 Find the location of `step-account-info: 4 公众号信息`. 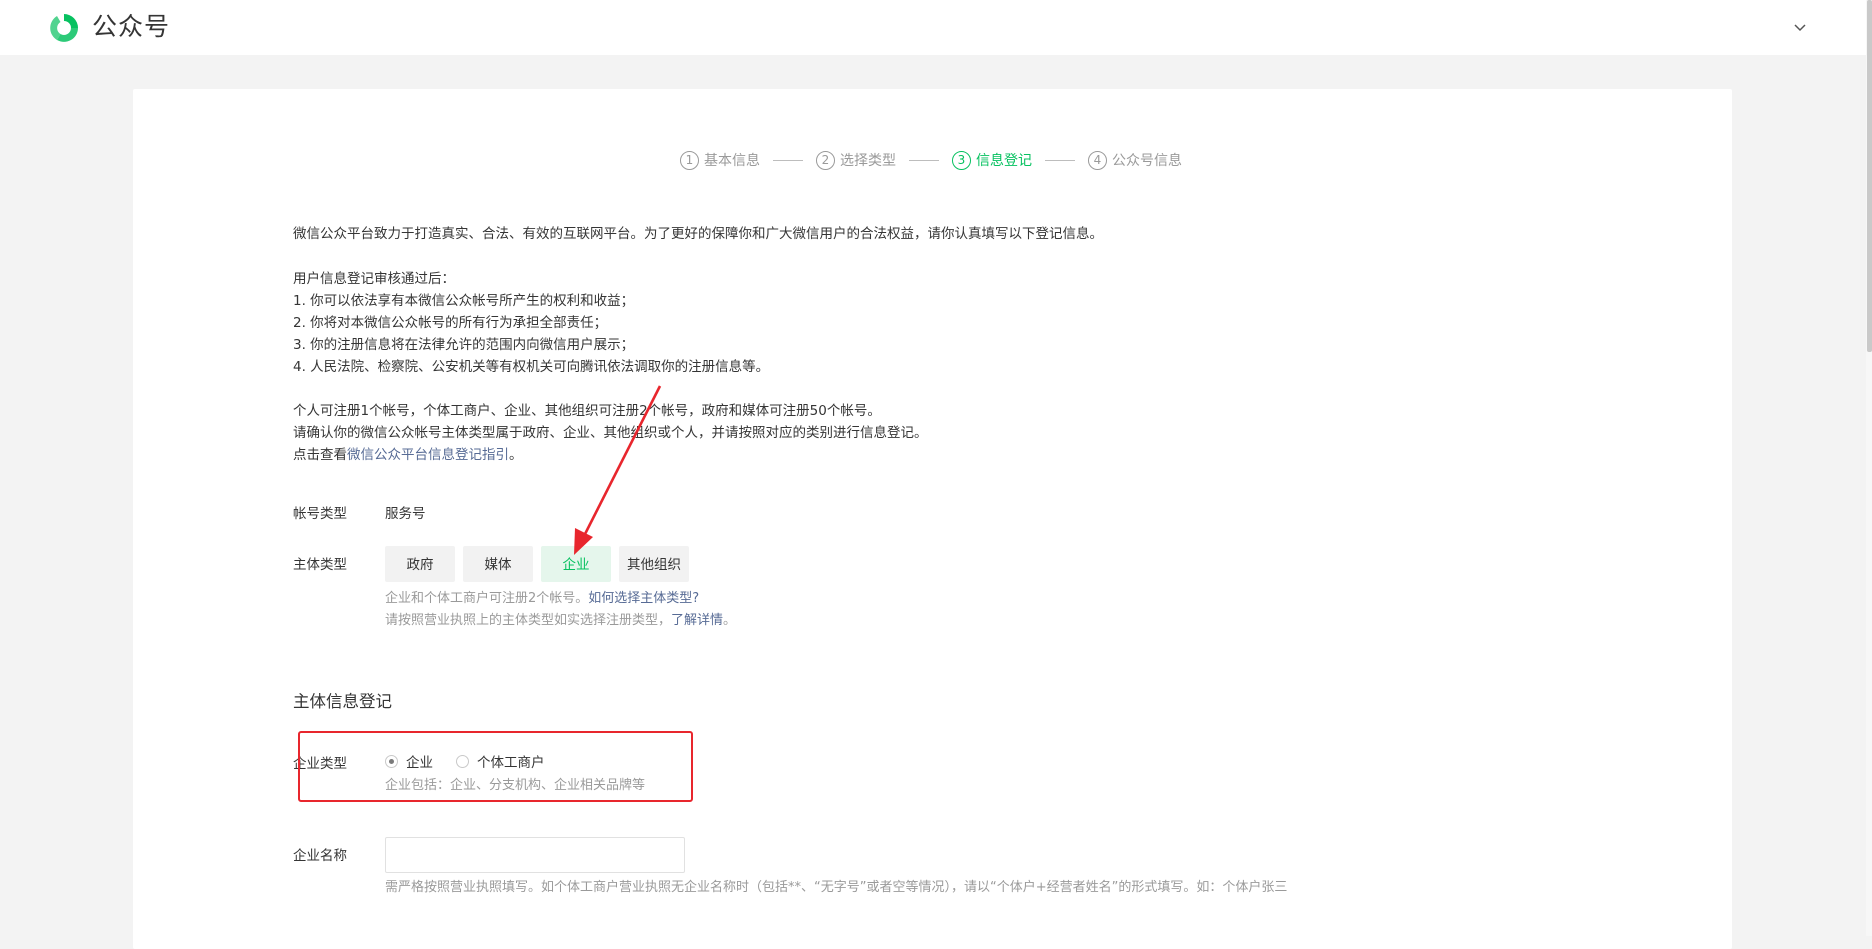

step-account-info: 4 公众号信息 is located at coordinates (1135, 160).